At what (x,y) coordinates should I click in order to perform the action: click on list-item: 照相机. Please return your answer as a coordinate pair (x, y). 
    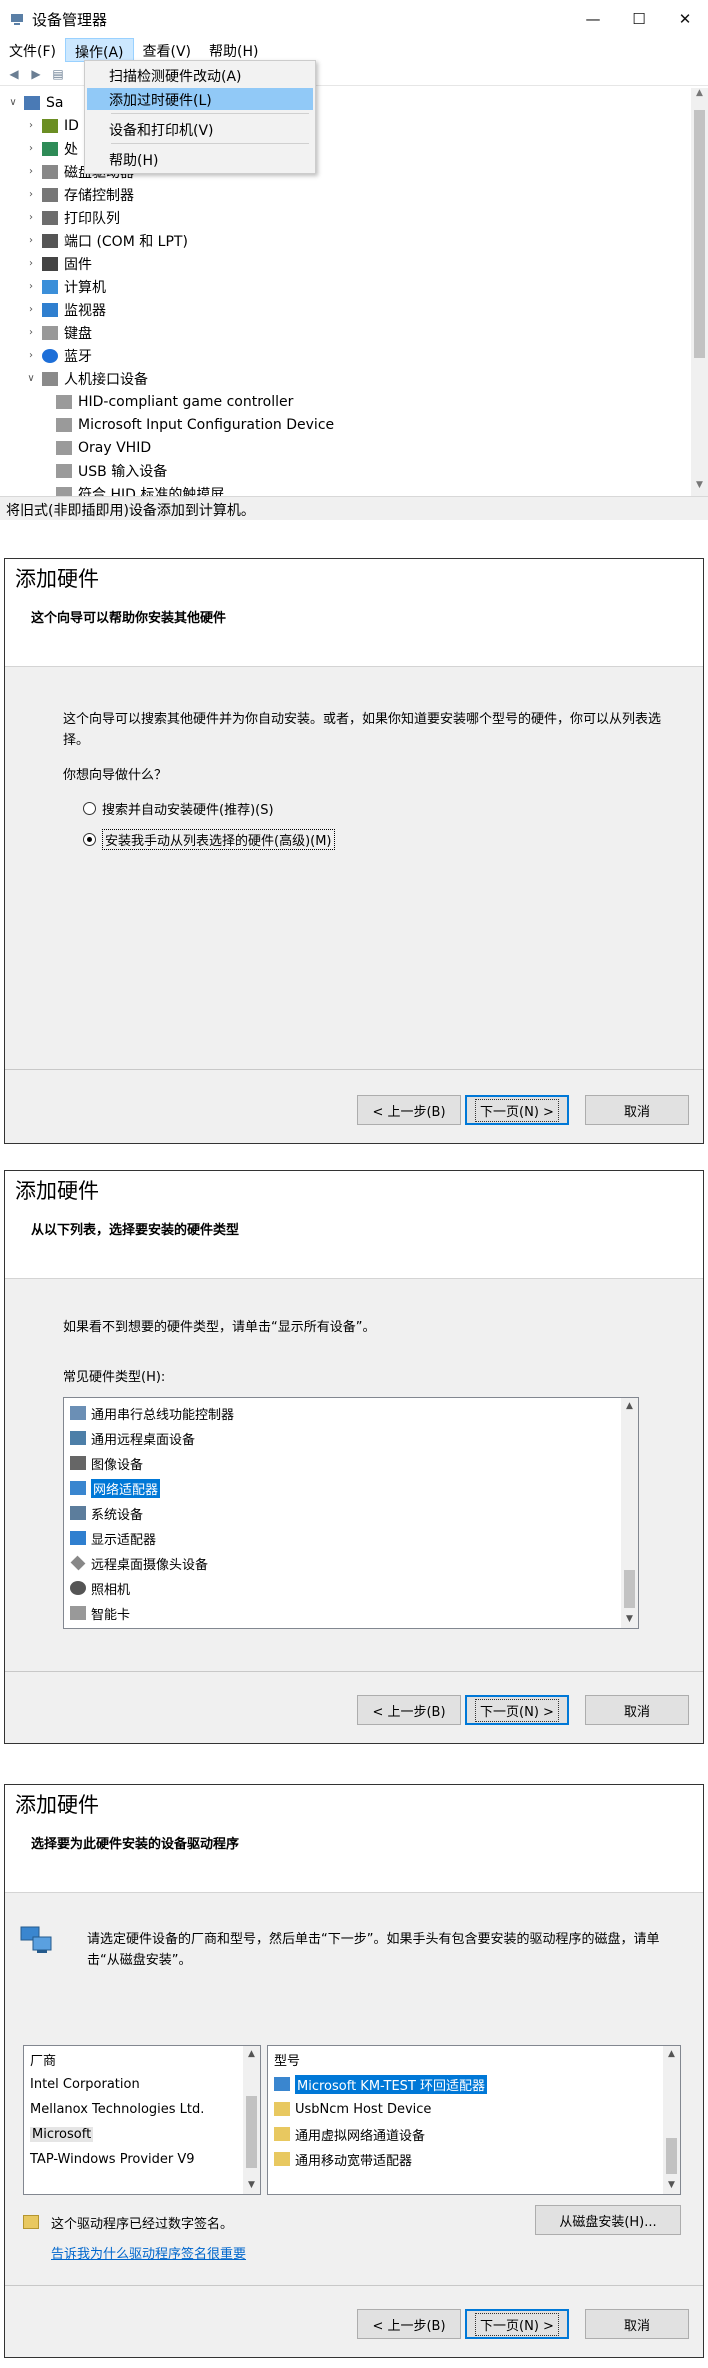
    Looking at the image, I should click on (100, 1588).